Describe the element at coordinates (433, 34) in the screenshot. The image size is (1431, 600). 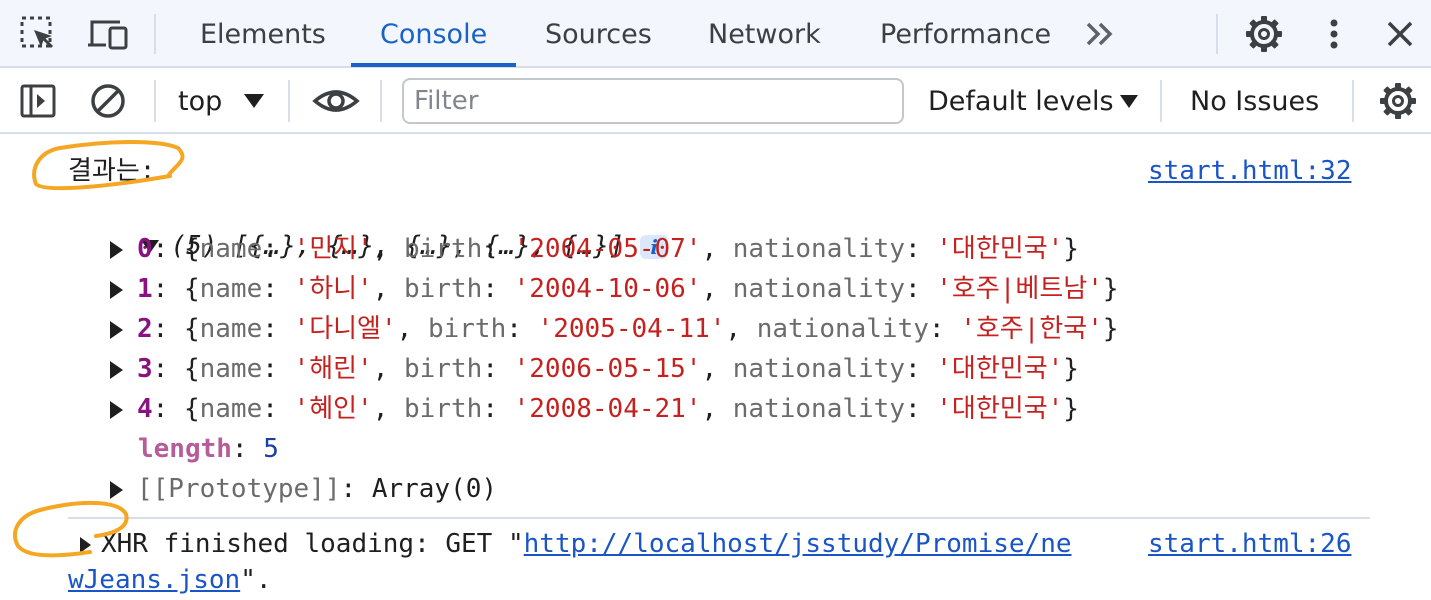
I see `tab-console: Console` at that location.